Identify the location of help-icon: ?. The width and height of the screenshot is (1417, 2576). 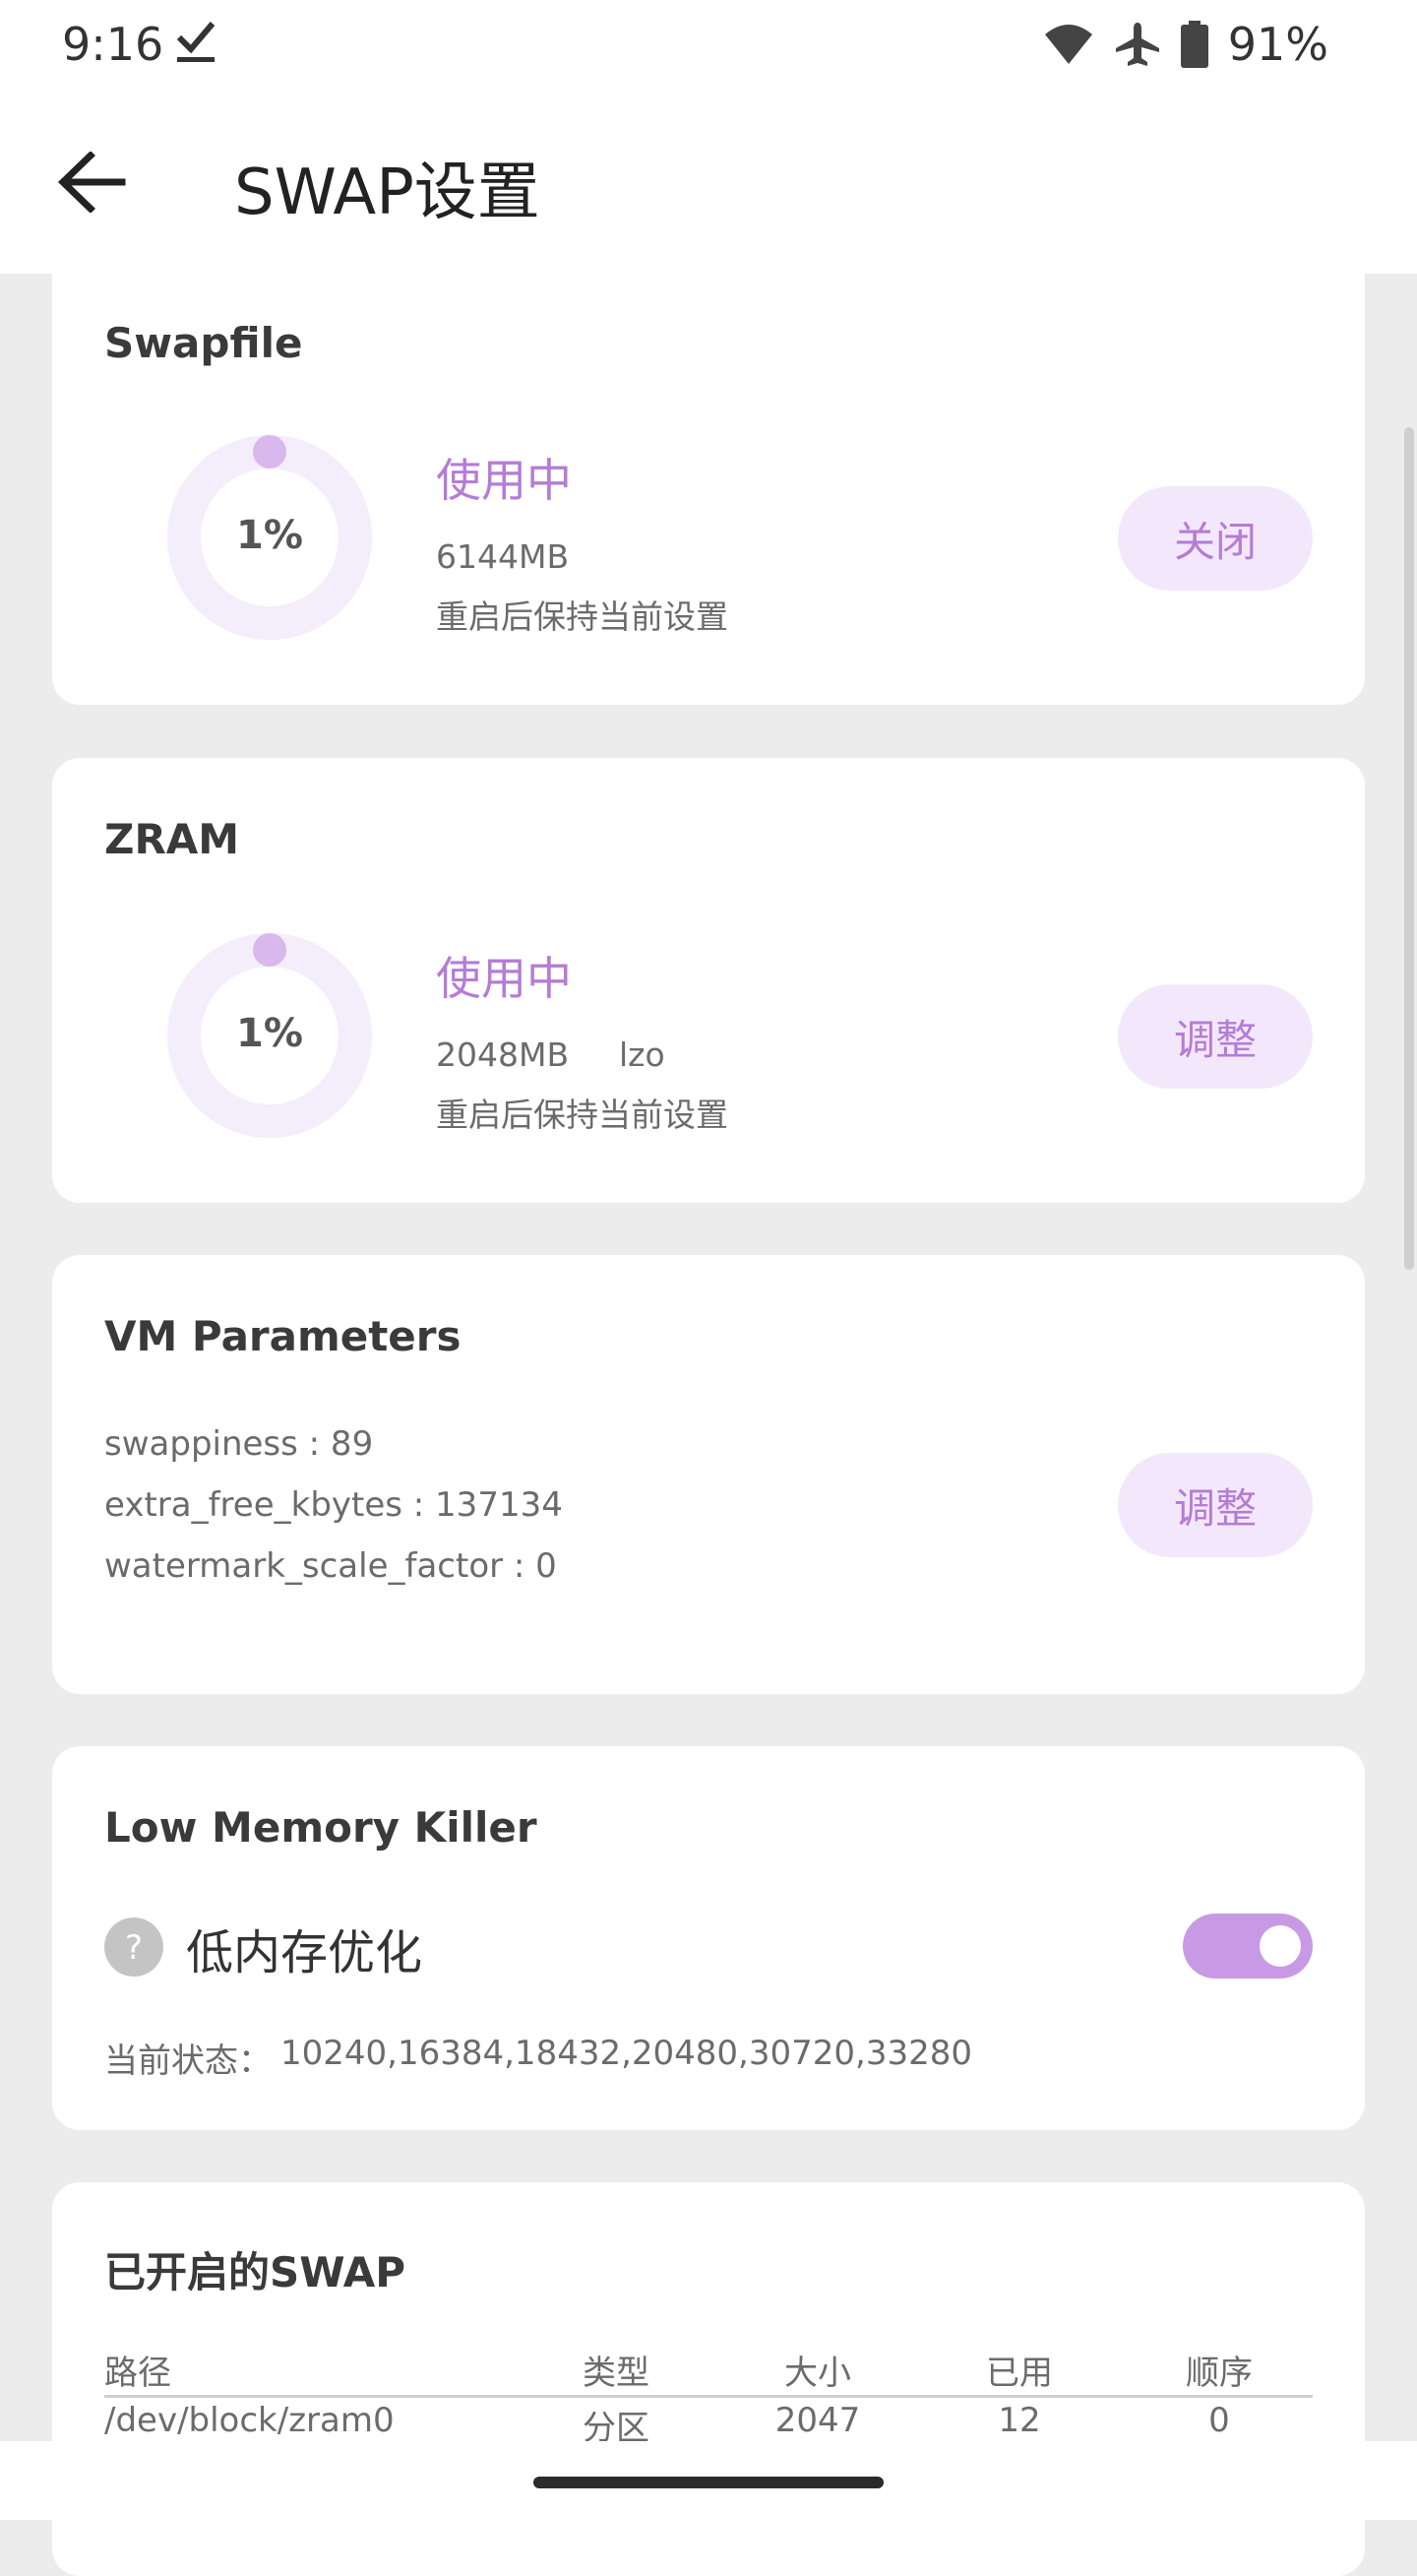
(133, 1947).